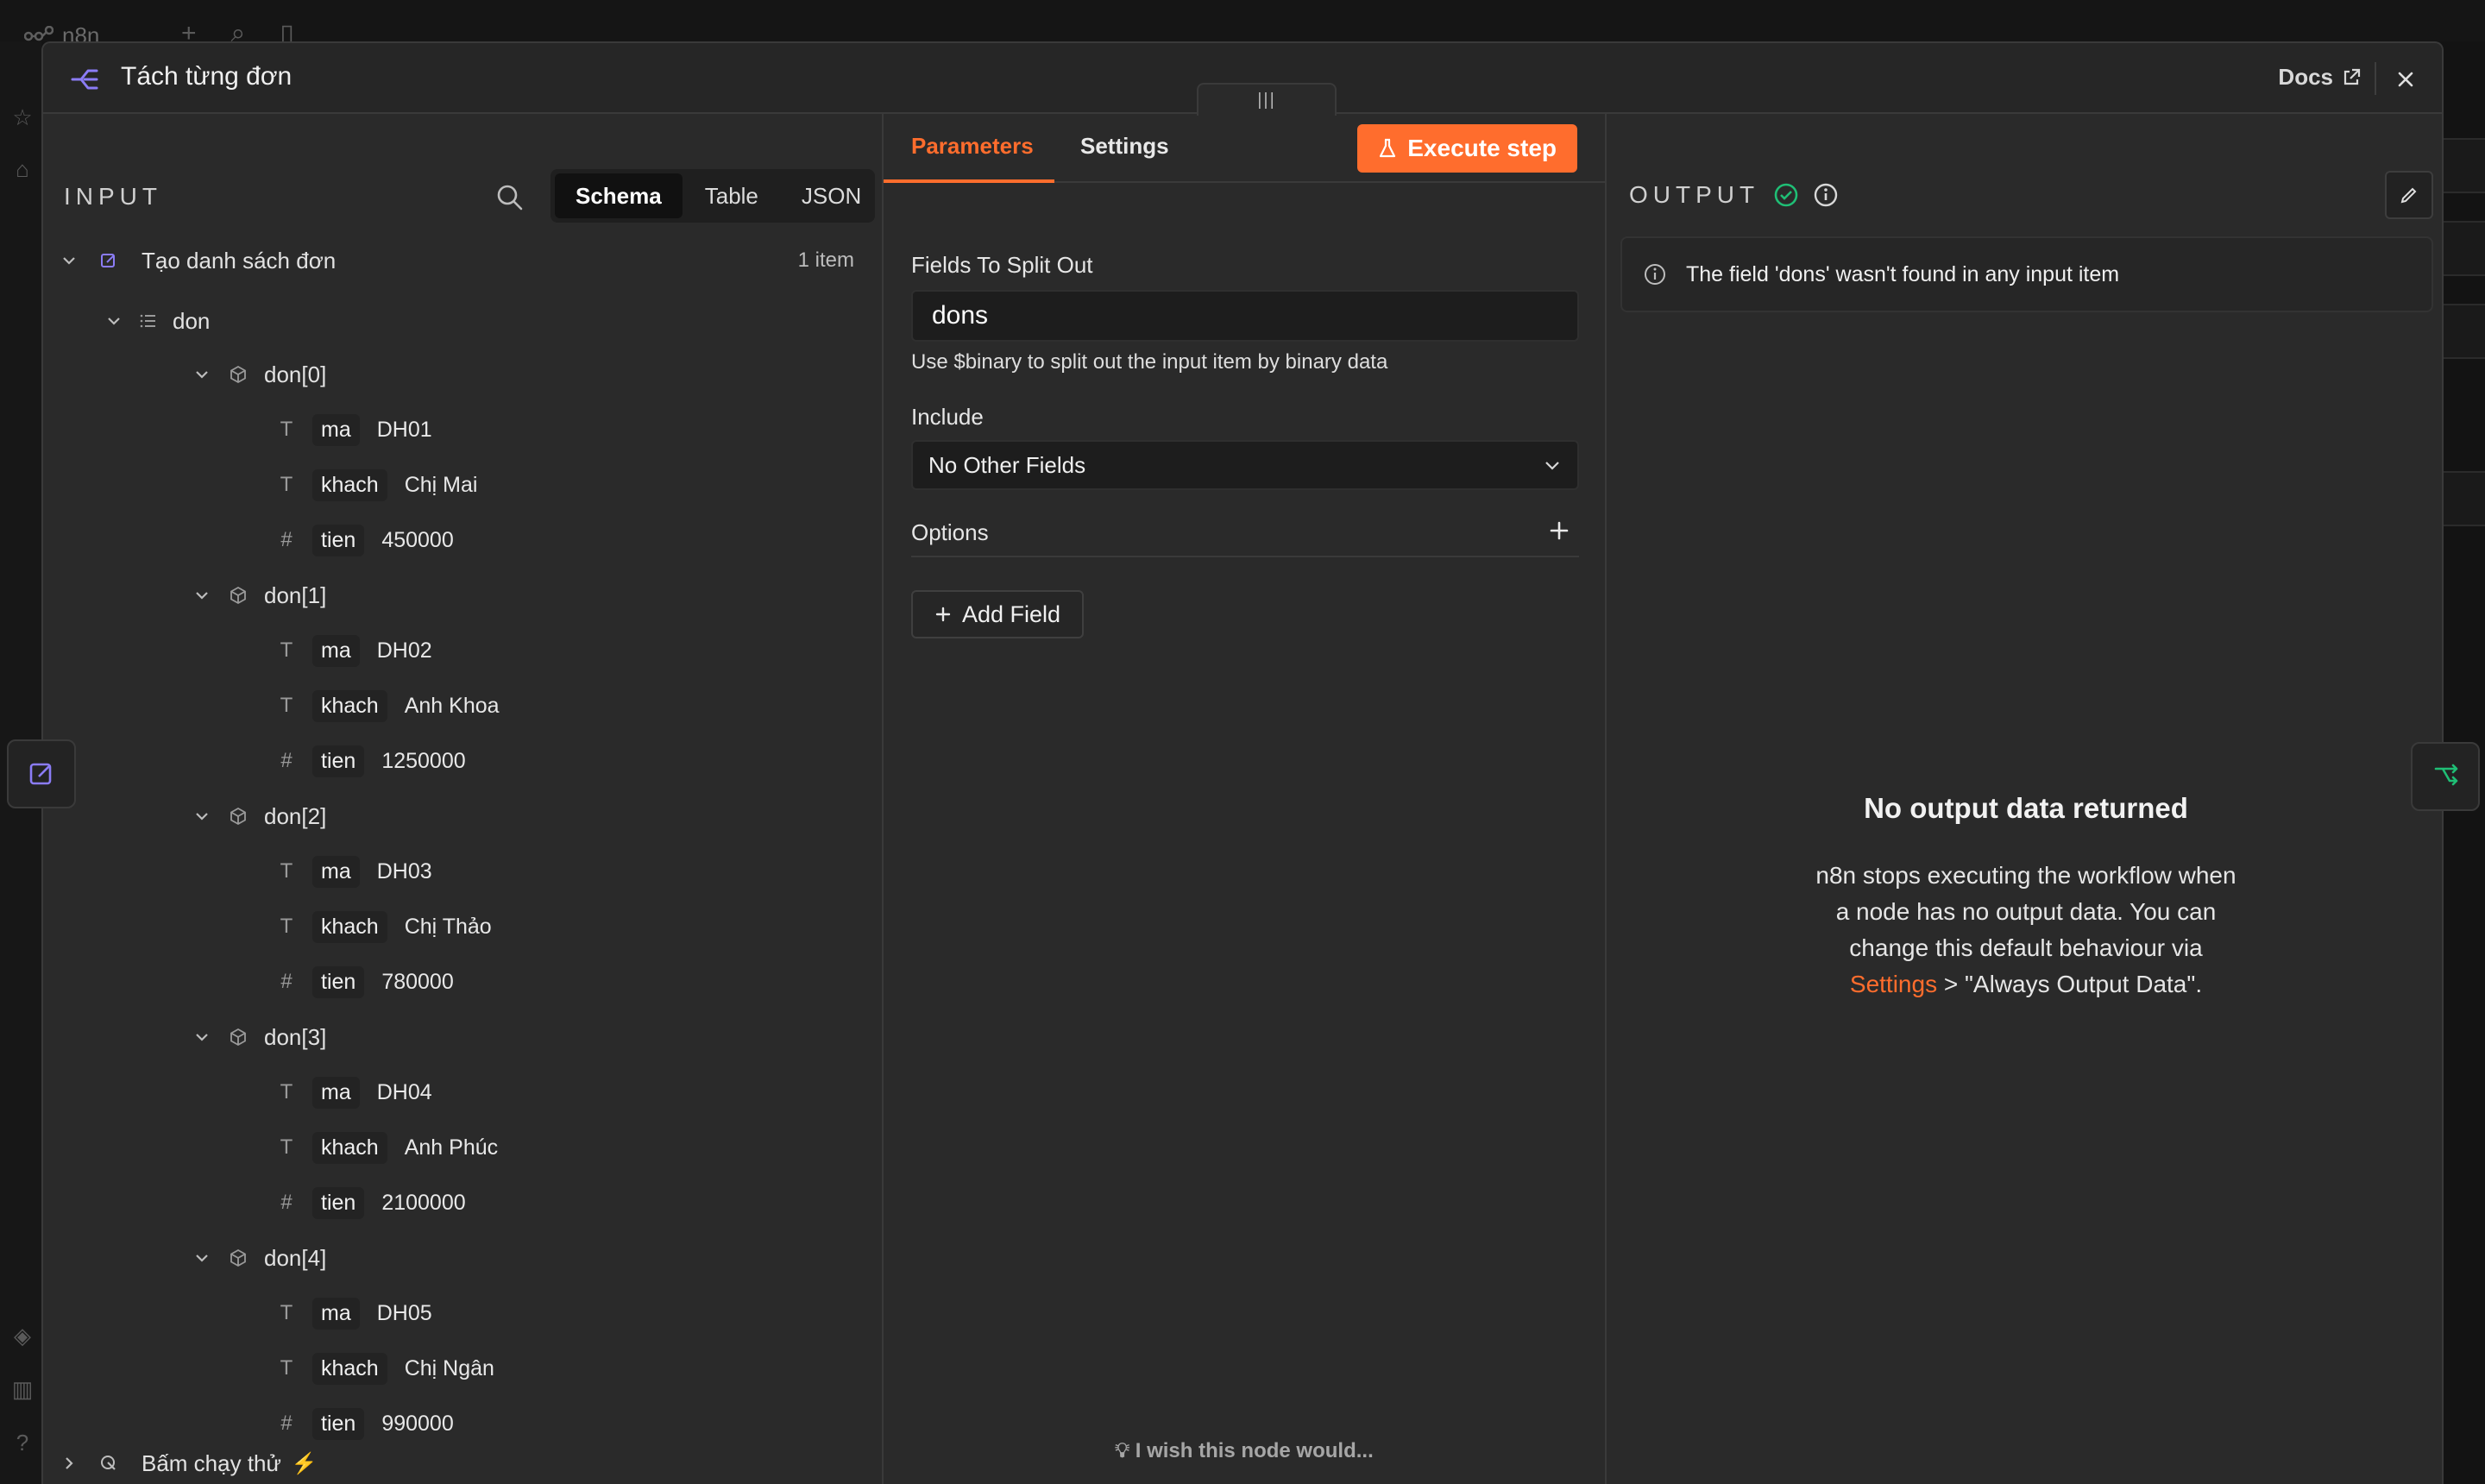 The height and width of the screenshot is (1484, 2485). What do you see at coordinates (2319, 77) in the screenshot?
I see `docs-link: Docs` at bounding box center [2319, 77].